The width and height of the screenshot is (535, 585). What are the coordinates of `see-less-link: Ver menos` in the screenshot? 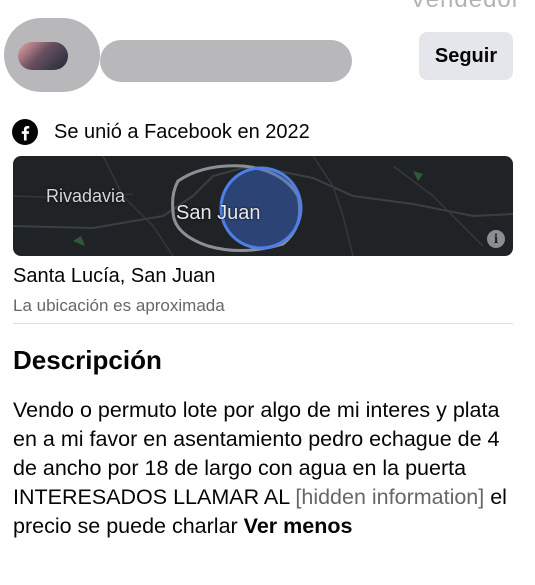 It's located at (298, 526).